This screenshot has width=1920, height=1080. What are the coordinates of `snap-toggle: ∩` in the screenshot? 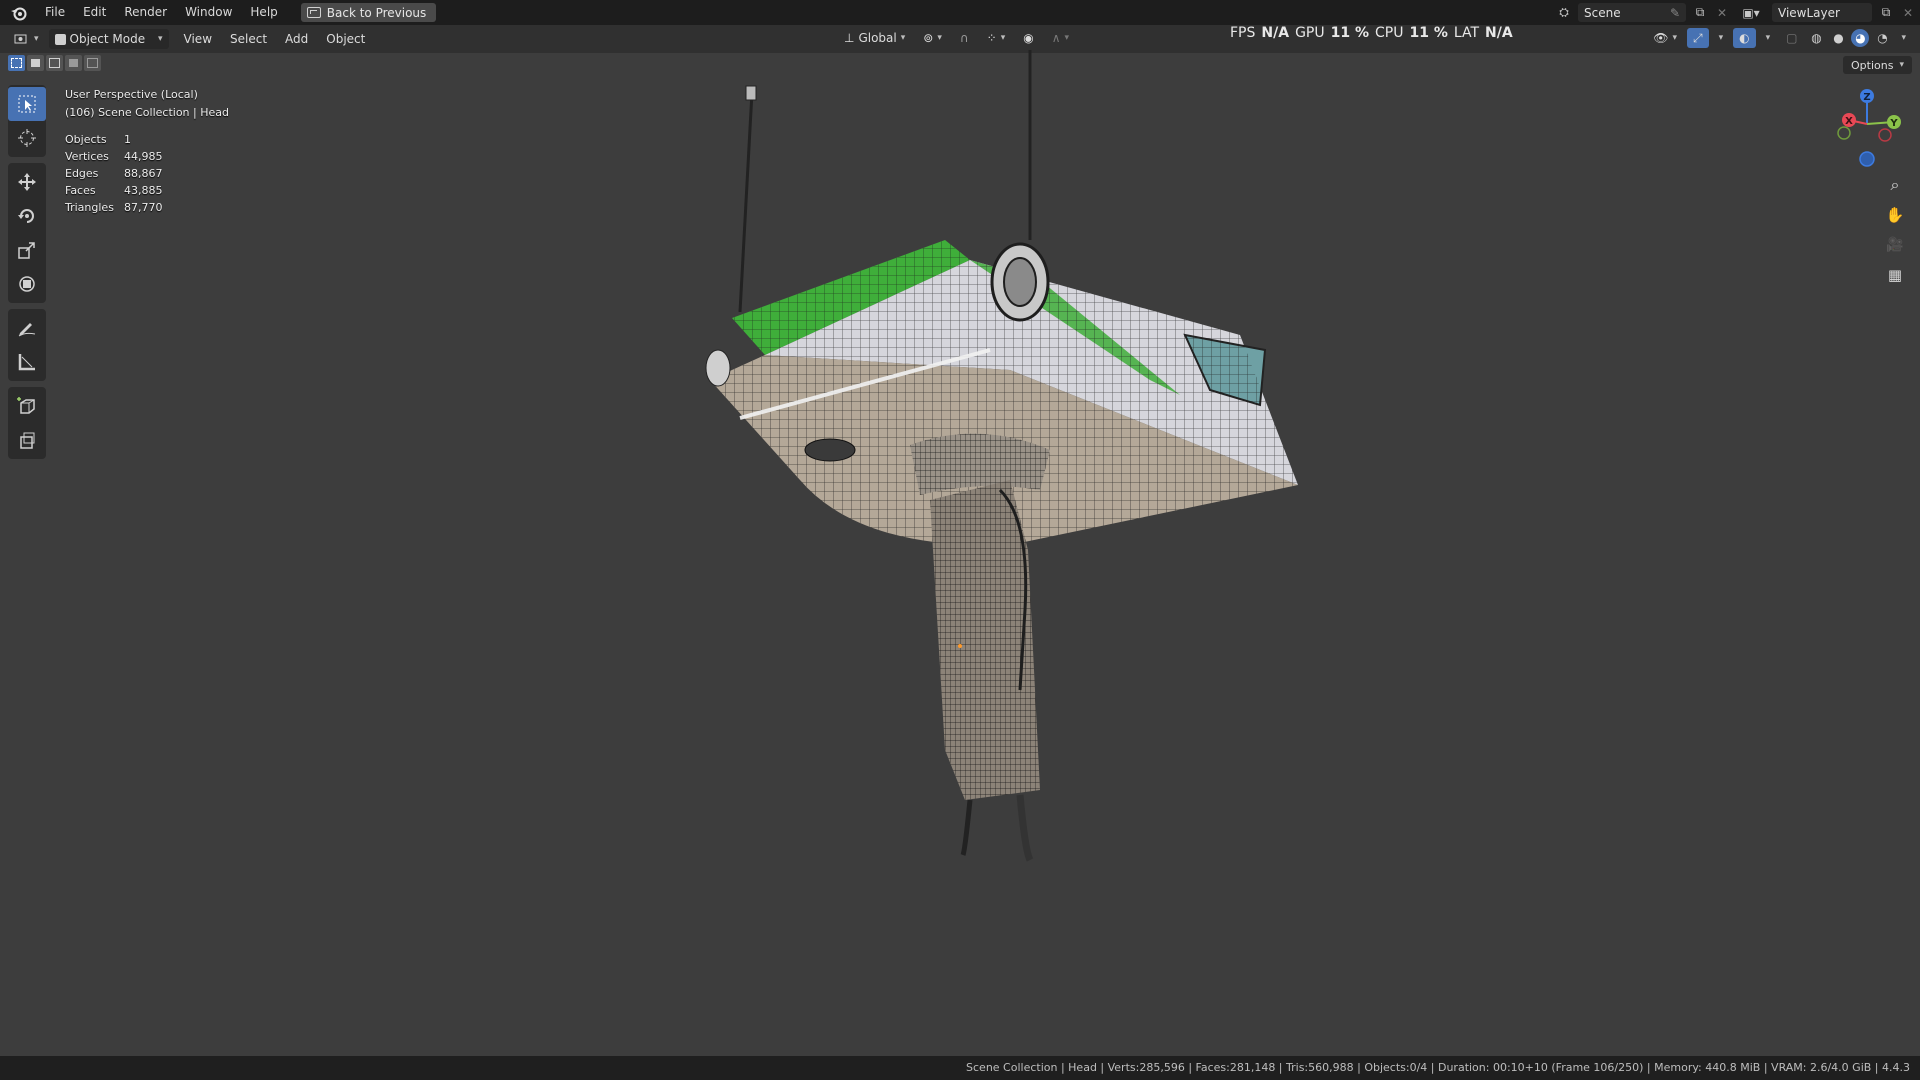 It's located at (964, 38).